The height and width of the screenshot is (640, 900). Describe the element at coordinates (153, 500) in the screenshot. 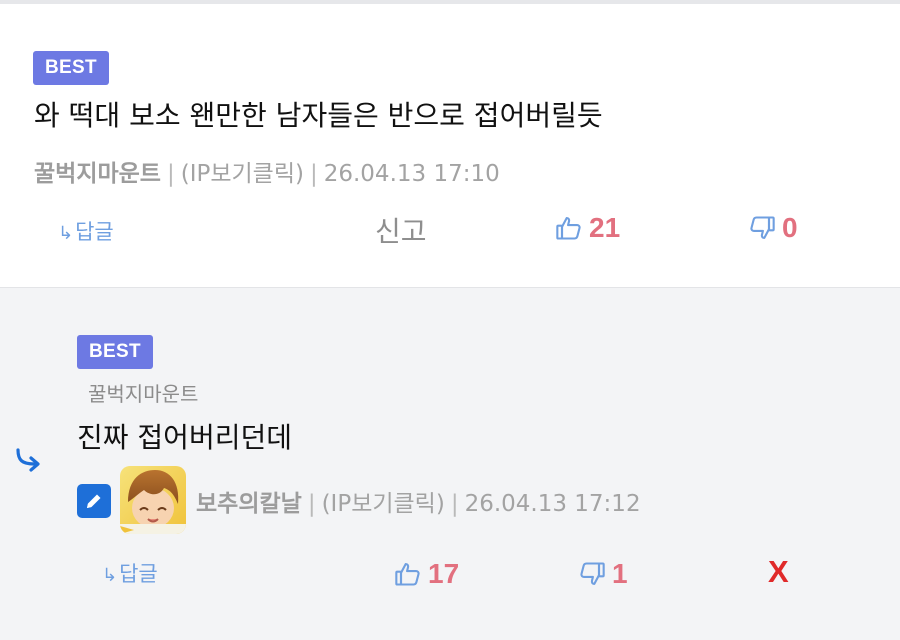

I see `avatar` at that location.